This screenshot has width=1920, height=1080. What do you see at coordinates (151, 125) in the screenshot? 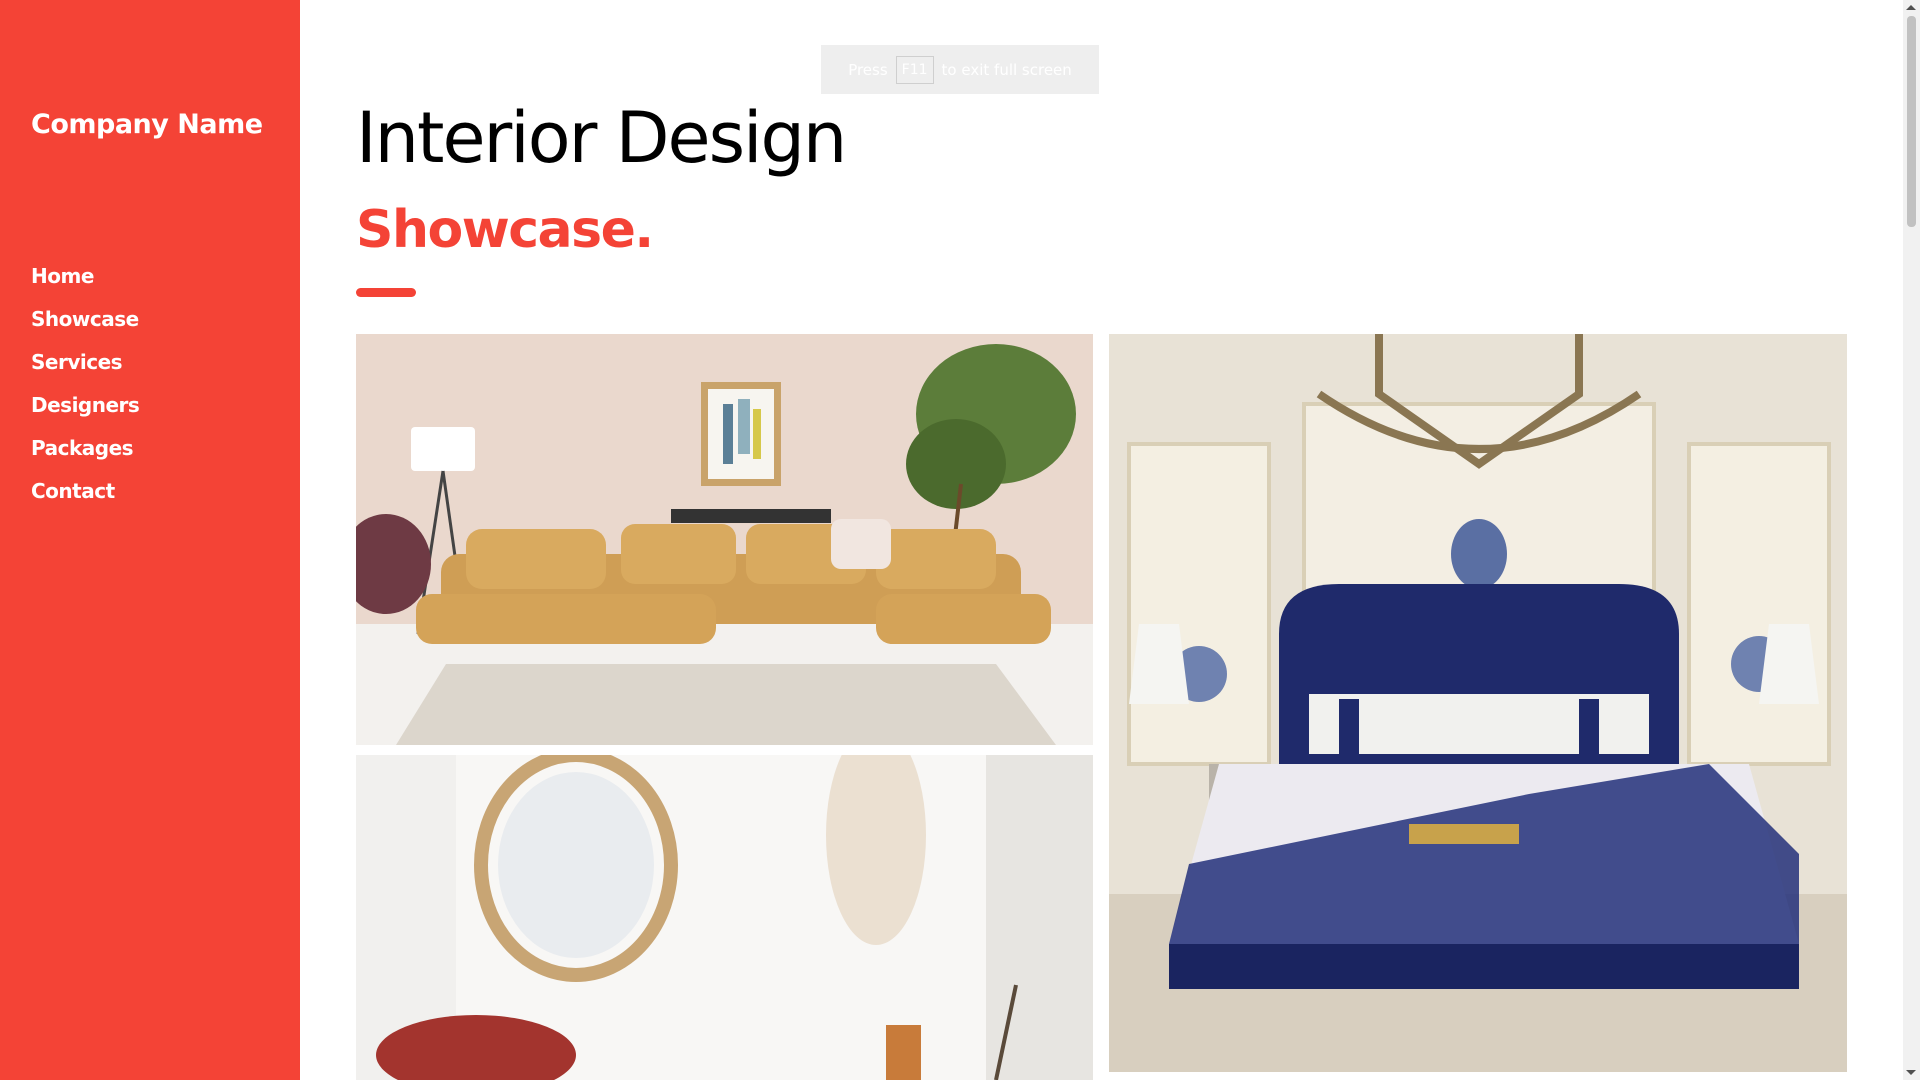
I see `brand-name: Company Name` at bounding box center [151, 125].